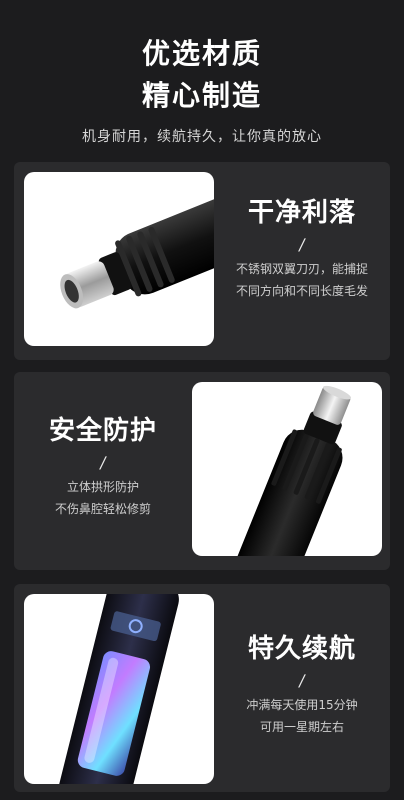 The image size is (404, 800). I want to click on feature-text-clean-cut: 干净利落 / 不锈钢双翼刀刃，能捕捉 不同方向和不同长度毛发, so click(302, 247).